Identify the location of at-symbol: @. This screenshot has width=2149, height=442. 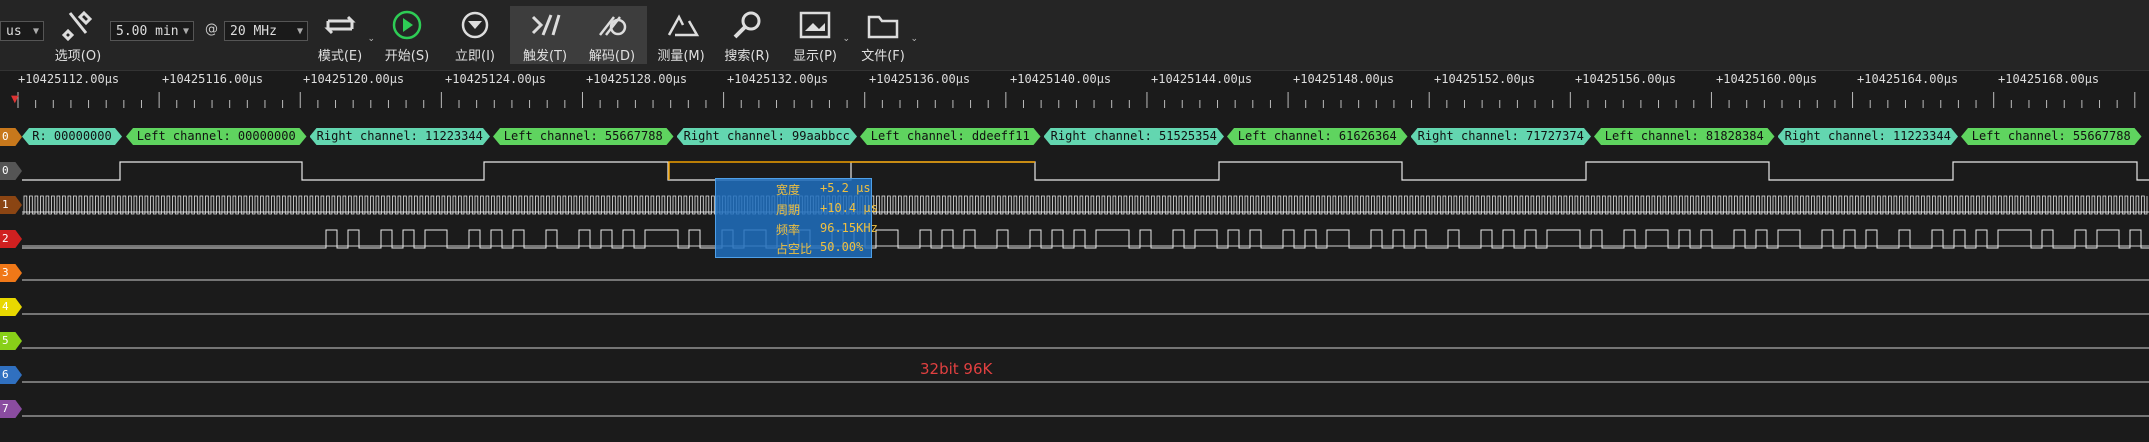
(211, 29).